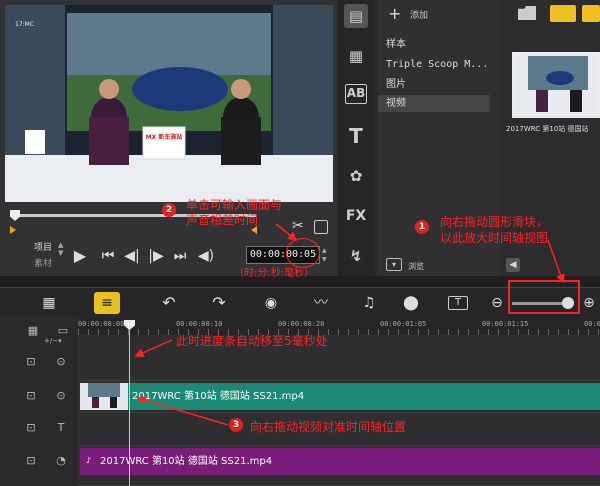 This screenshot has width=600, height=486. Describe the element at coordinates (556, 261) in the screenshot. I see `arrow-to-zoom-slider` at that location.